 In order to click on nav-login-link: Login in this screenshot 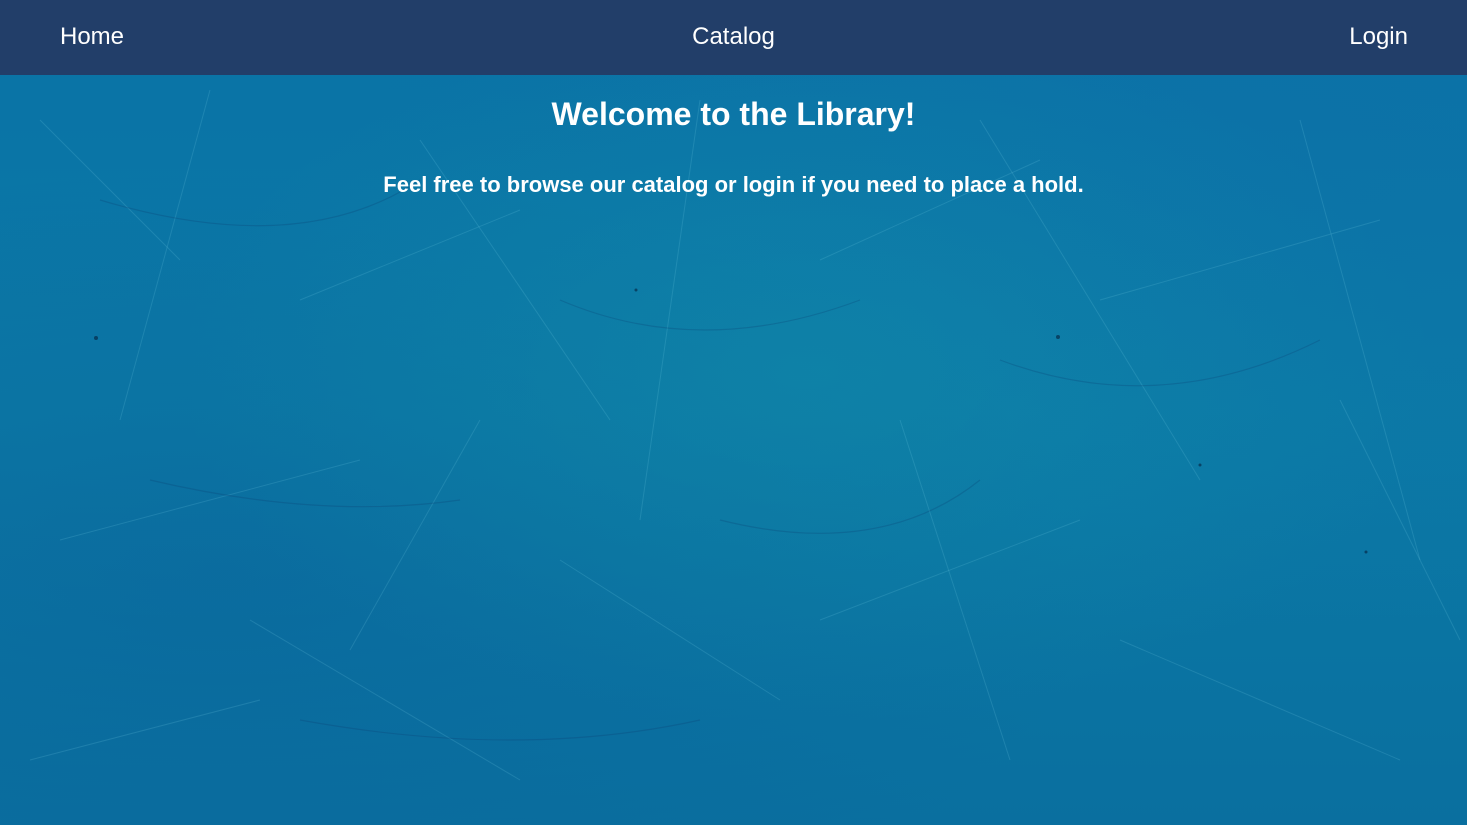, I will do `click(1378, 37)`.